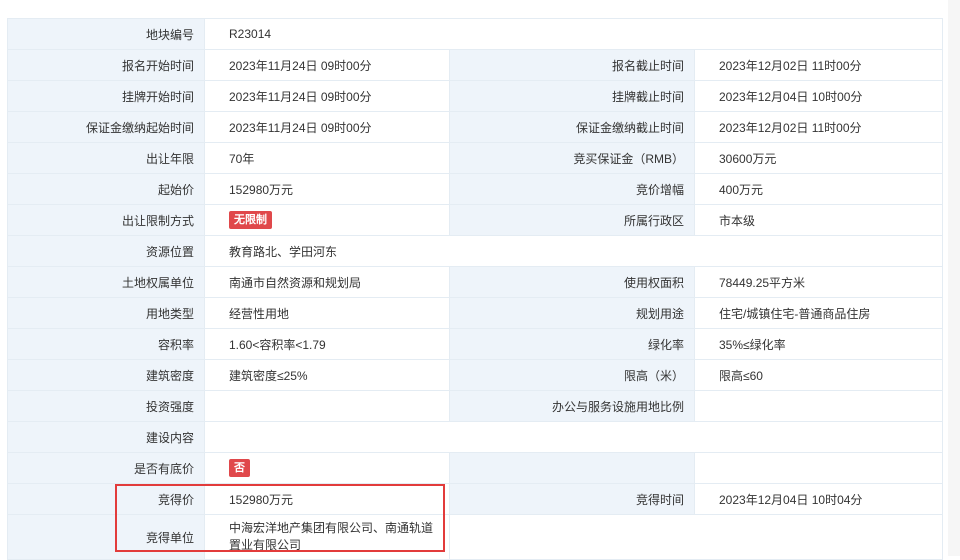 This screenshot has height=560, width=960. I want to click on value-listing-start: 2023年11月24日 09时00分, so click(327, 96).